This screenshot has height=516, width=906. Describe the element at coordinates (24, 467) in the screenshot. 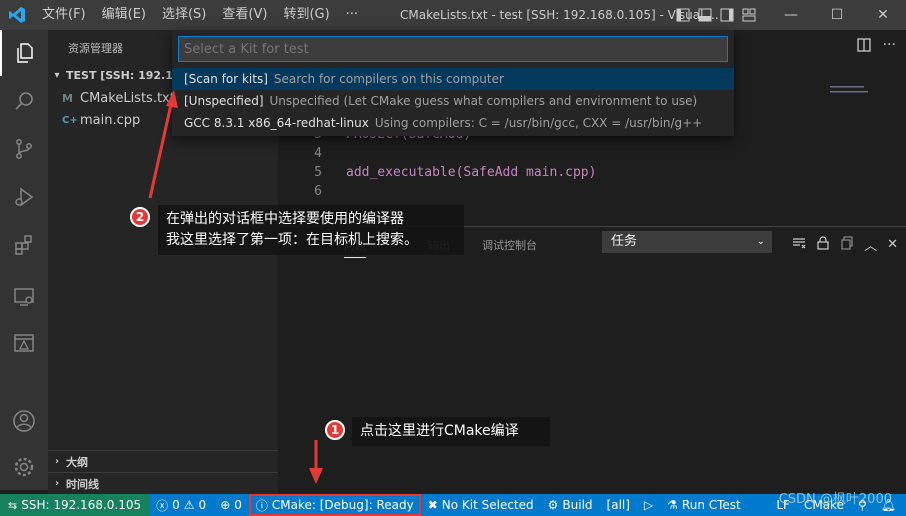

I see `manage-gear-icon` at that location.